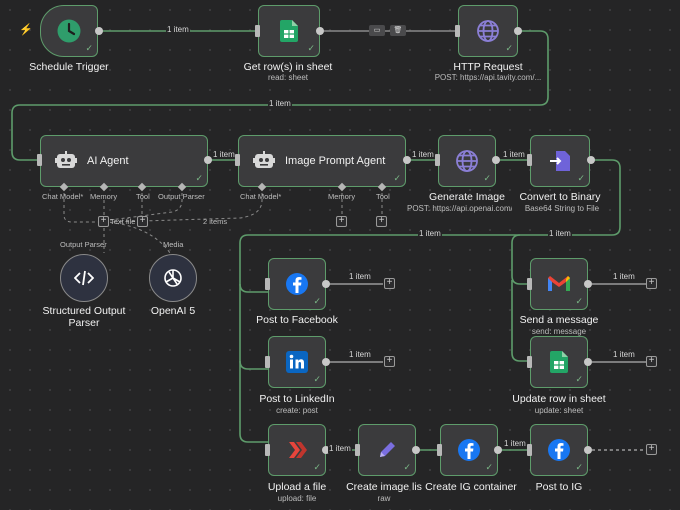  What do you see at coordinates (488, 67) in the screenshot?
I see `node-title: HTTP Request` at bounding box center [488, 67].